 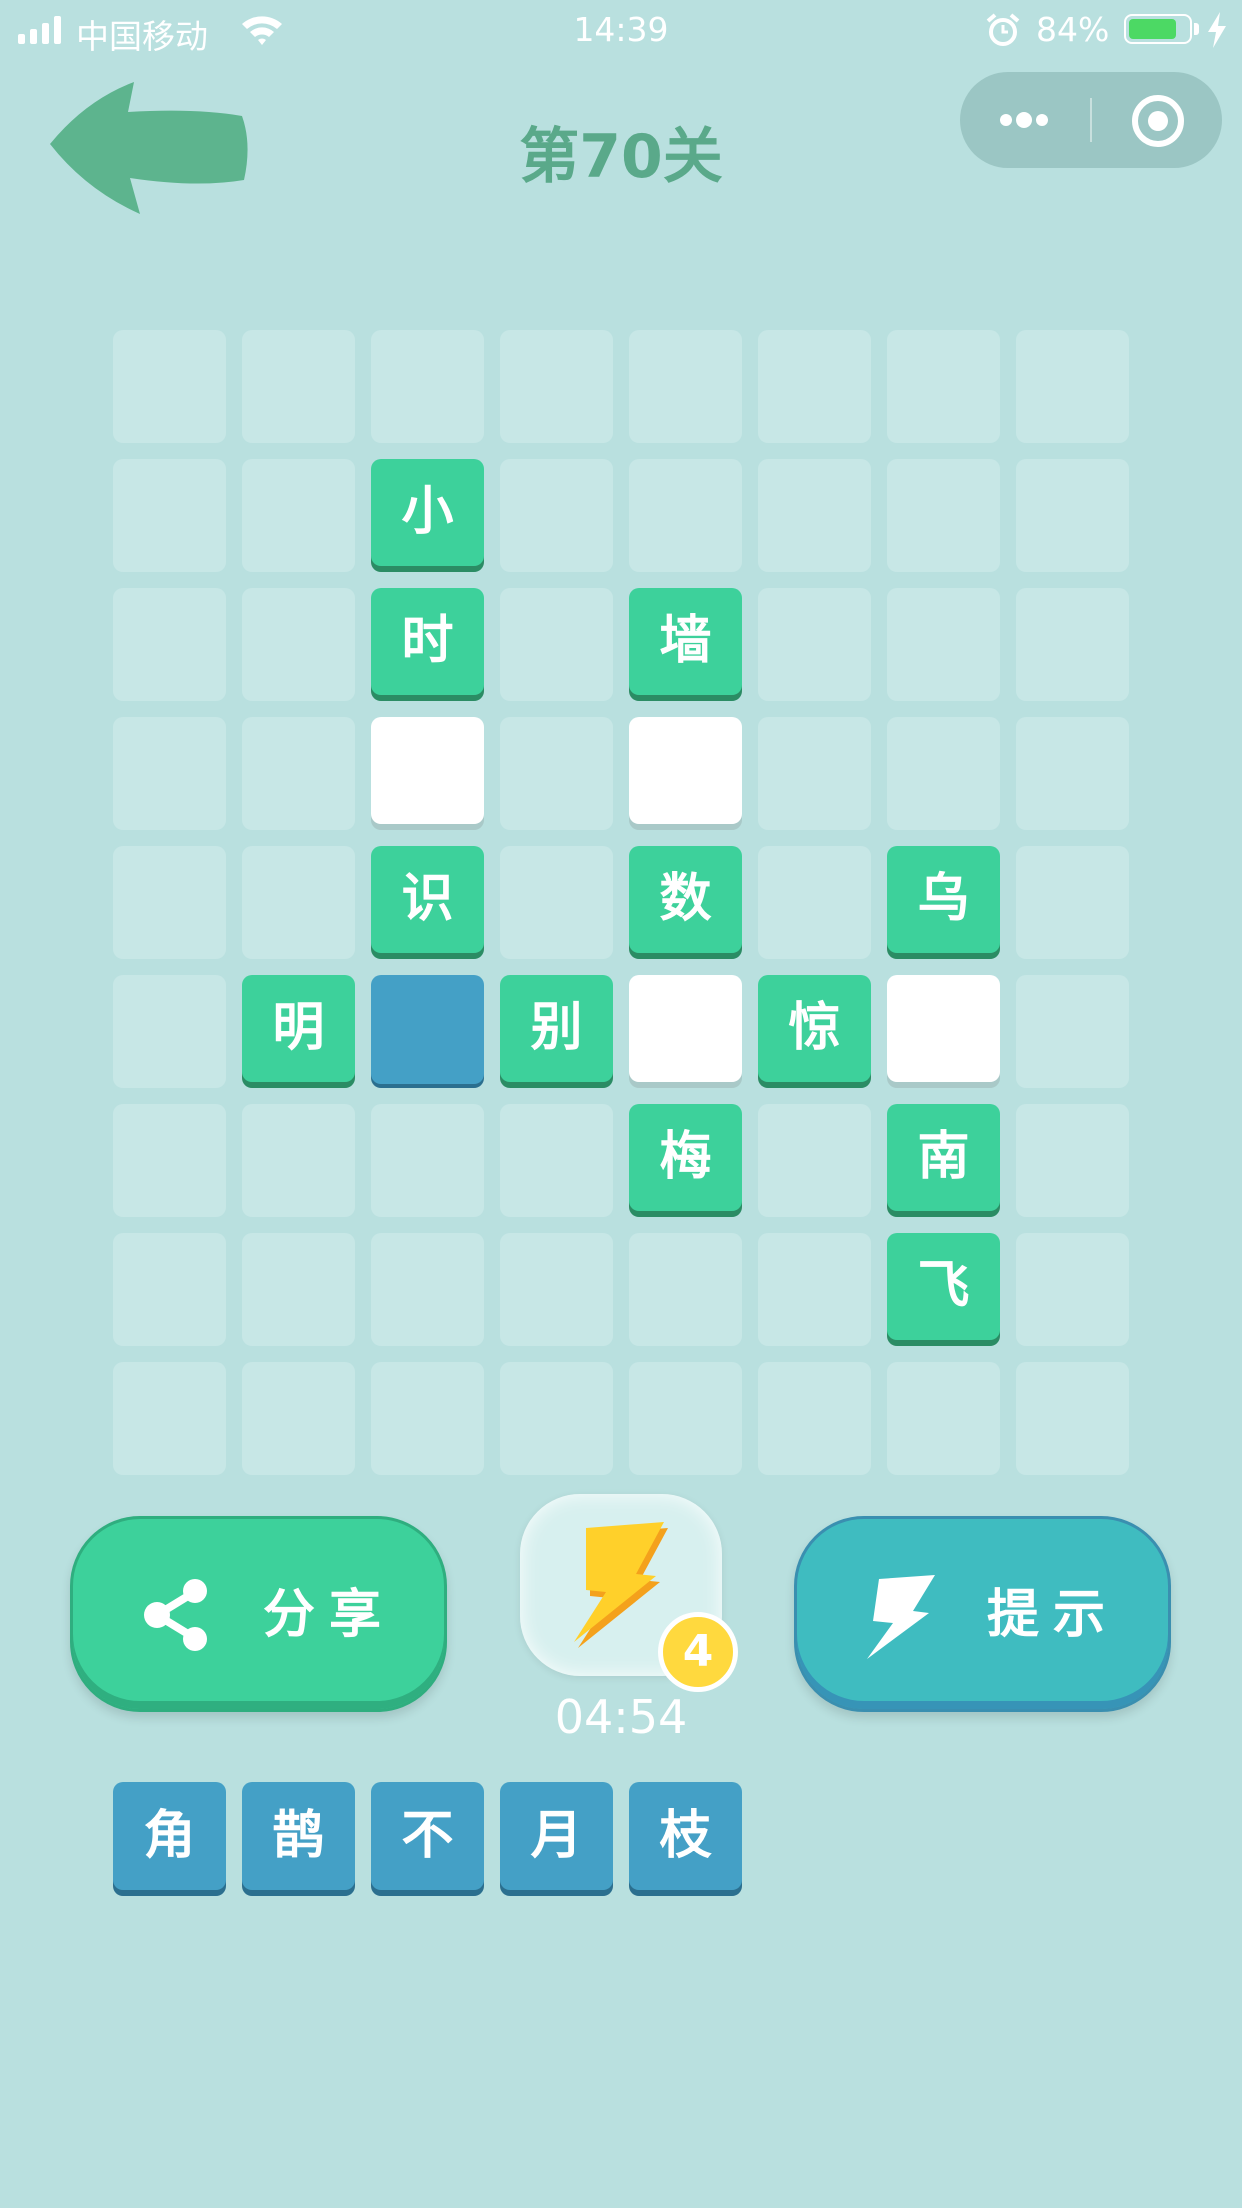 I want to click on share-icon, so click(x=175, y=1615).